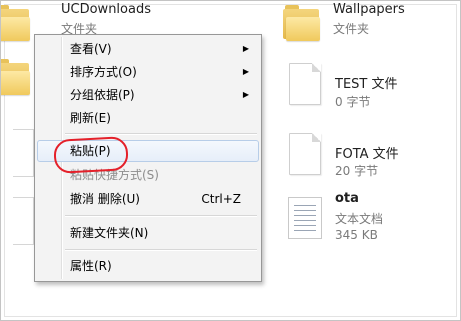  Describe the element at coordinates (357, 171) in the screenshot. I see `file-size: 20 字节` at that location.